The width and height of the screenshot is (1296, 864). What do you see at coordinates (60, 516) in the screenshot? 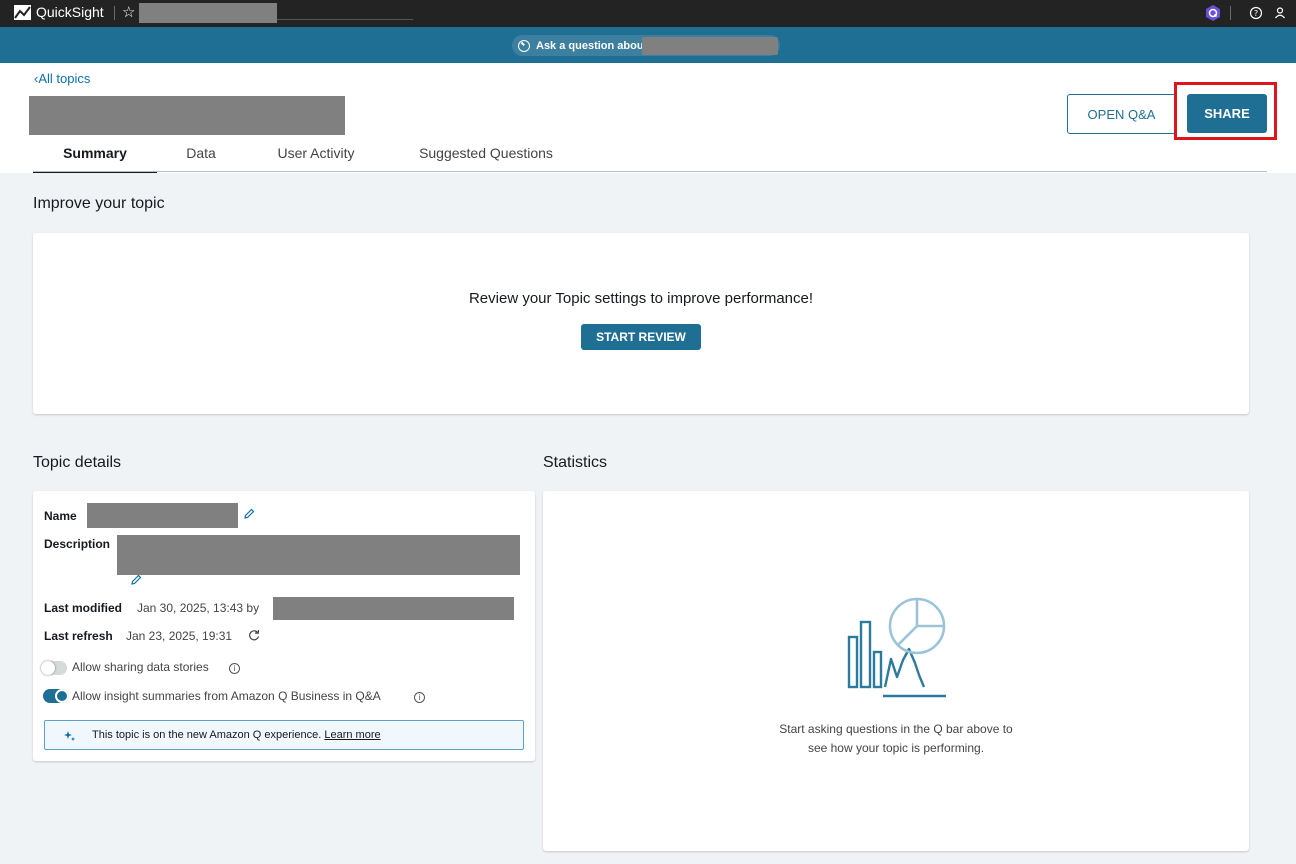
I see `name-label: Name` at bounding box center [60, 516].